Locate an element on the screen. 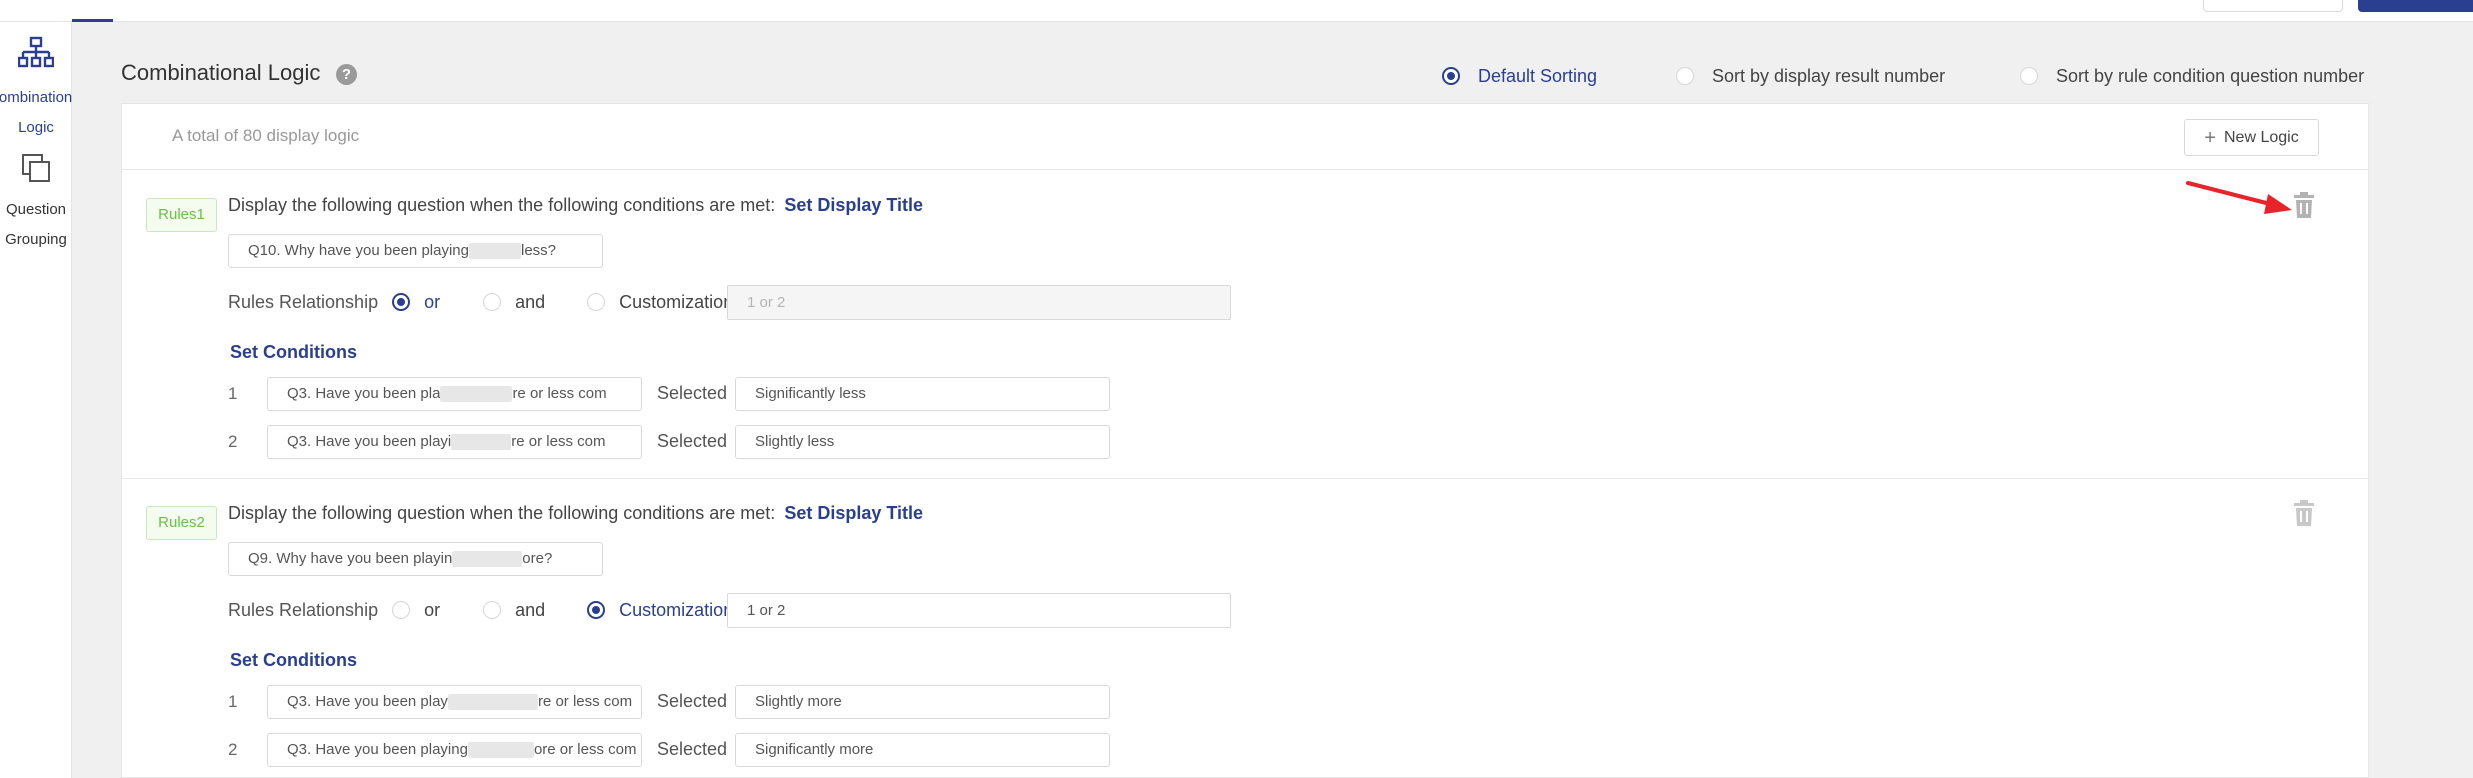 Image resolution: width=2473 pixels, height=778 pixels. condition-answer-select: Slightly more is located at coordinates (922, 702).